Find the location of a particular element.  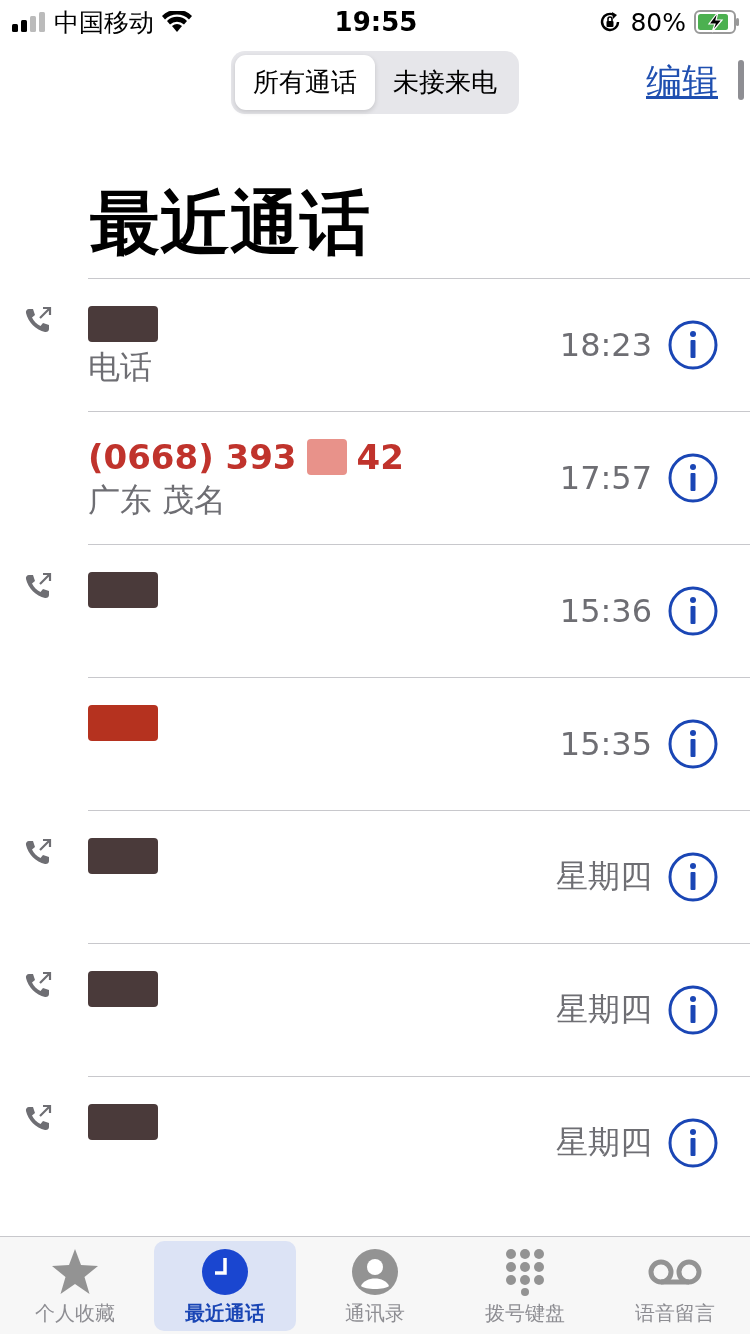

clock-time: 19:55 is located at coordinates (376, 22).